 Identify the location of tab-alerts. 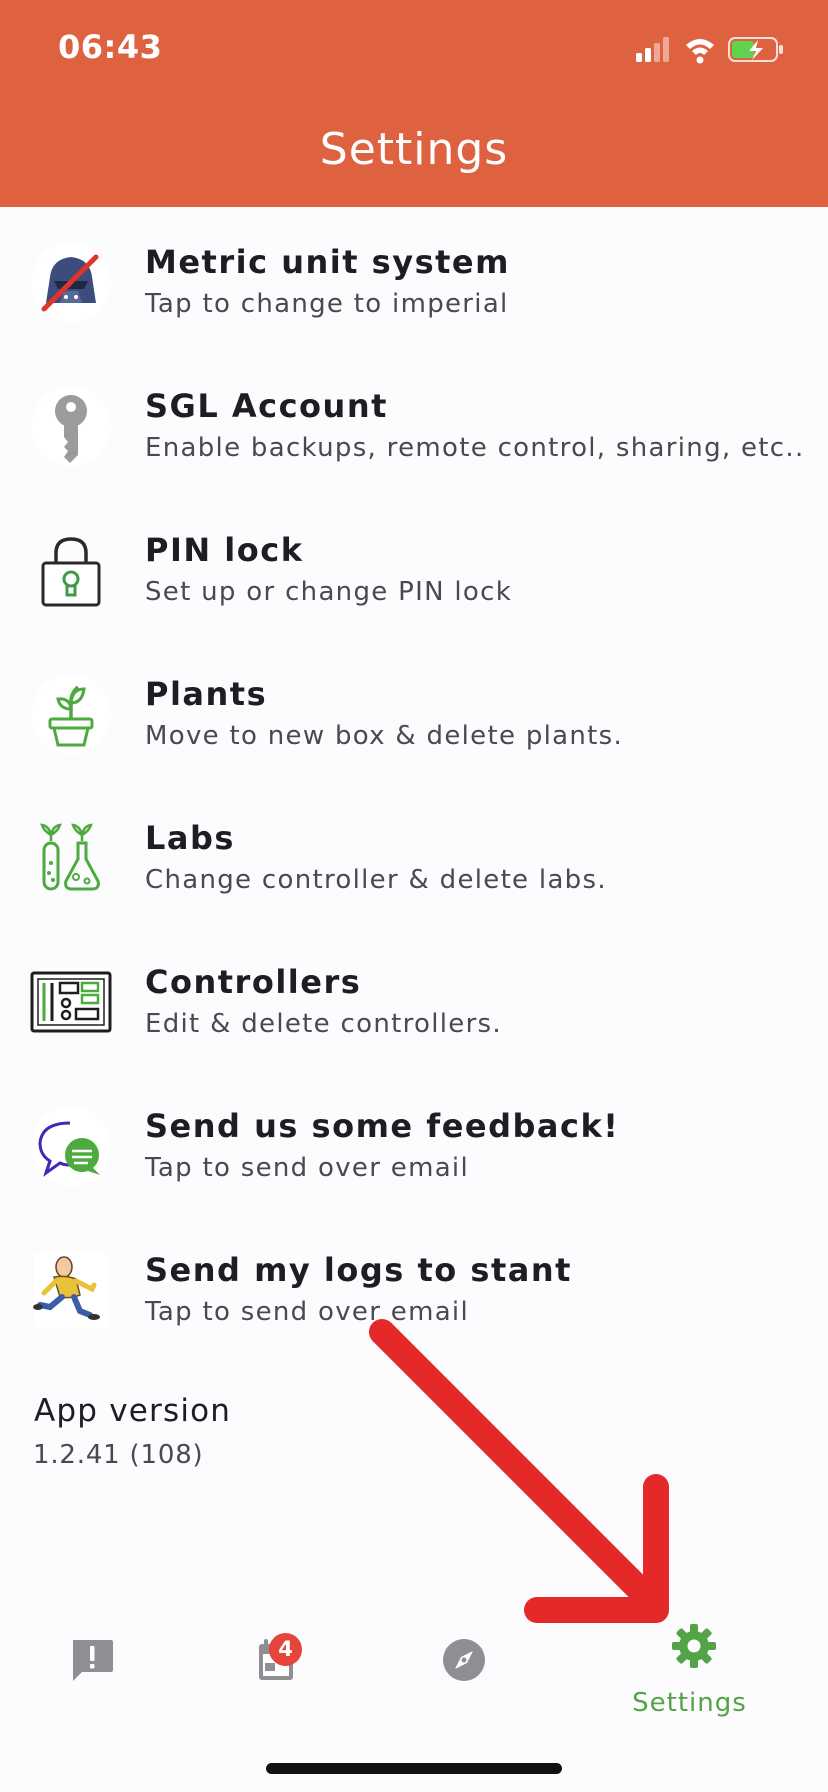
(103, 1660).